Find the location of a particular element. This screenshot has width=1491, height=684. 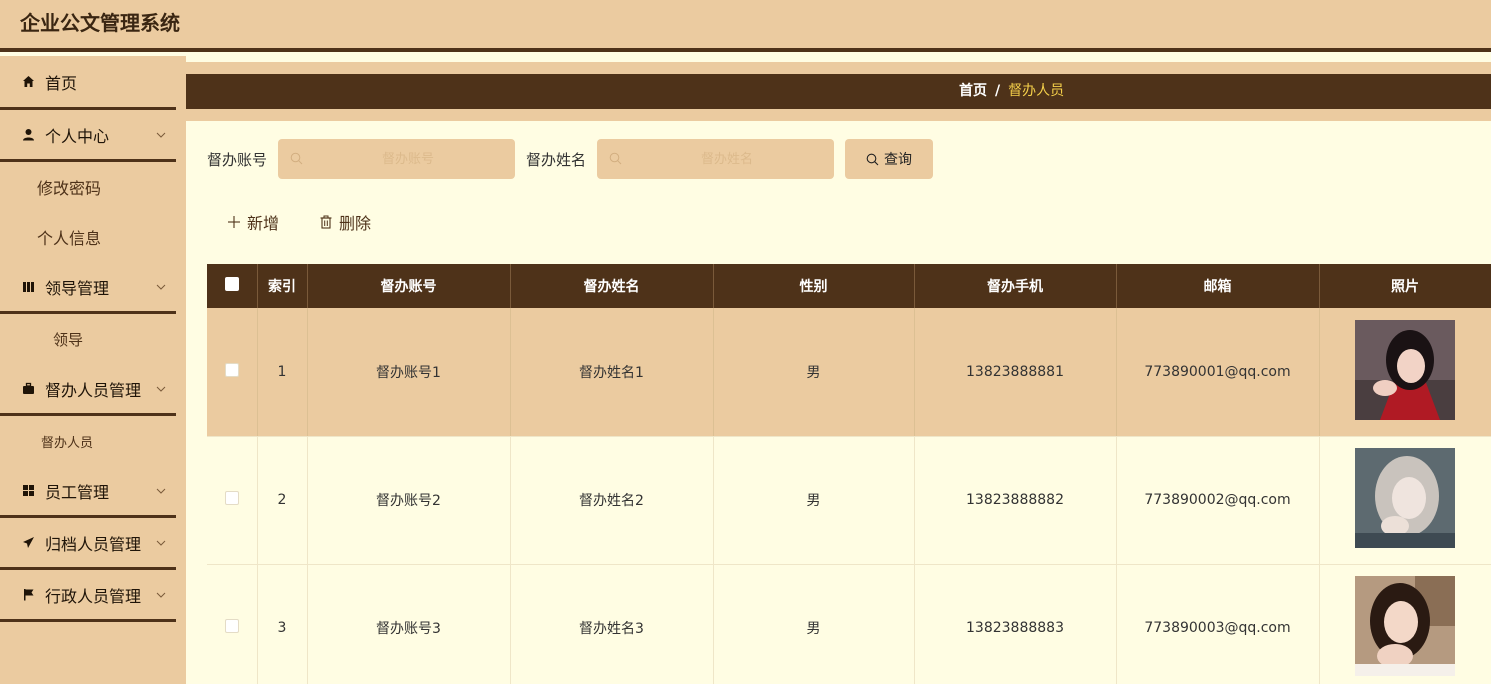

sidebar-item-personal-center: 个人中心 is located at coordinates (88, 136).